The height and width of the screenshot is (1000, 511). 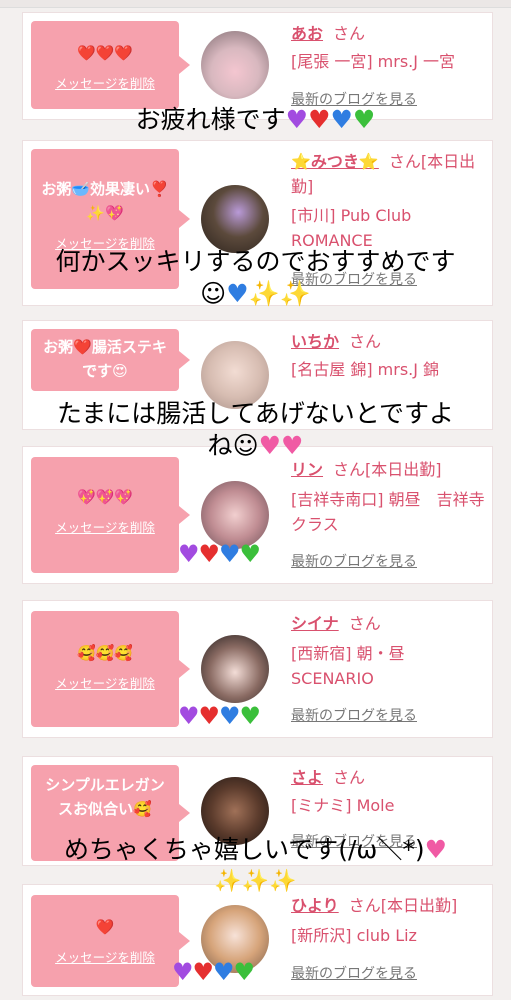 I want to click on profile-name-link: ⭐みつき⭐, so click(x=335, y=161).